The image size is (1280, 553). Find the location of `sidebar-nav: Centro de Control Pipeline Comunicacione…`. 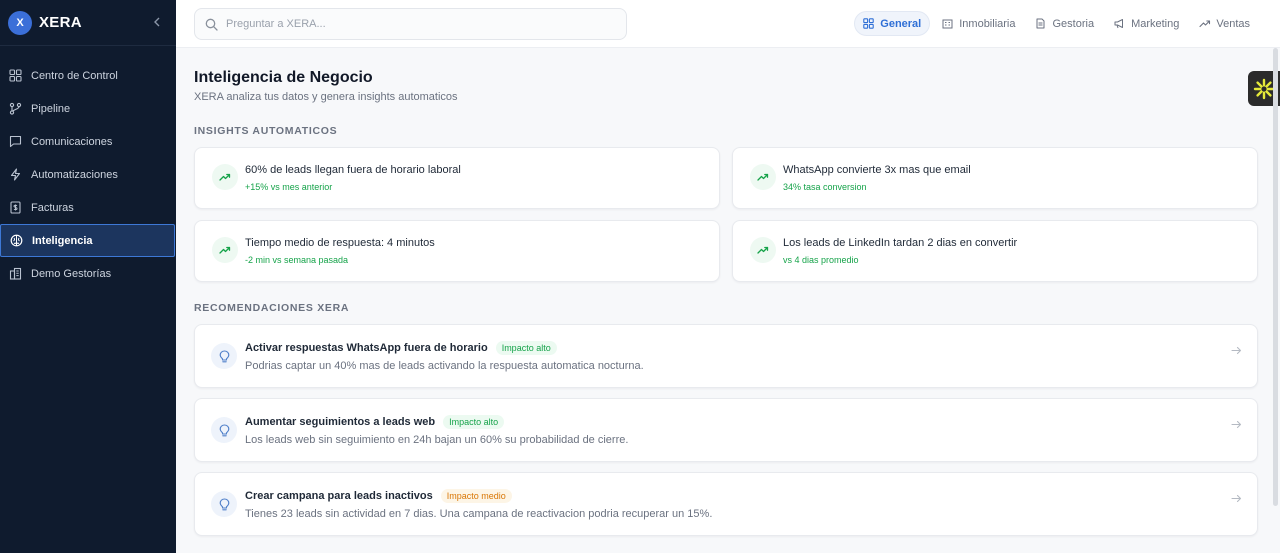

sidebar-nav: Centro de Control Pipeline Comunicacione… is located at coordinates (88, 174).